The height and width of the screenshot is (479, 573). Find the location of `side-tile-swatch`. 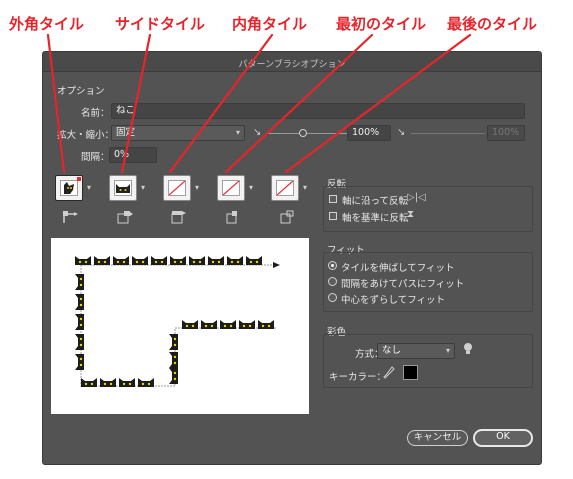

side-tile-swatch is located at coordinates (123, 188).